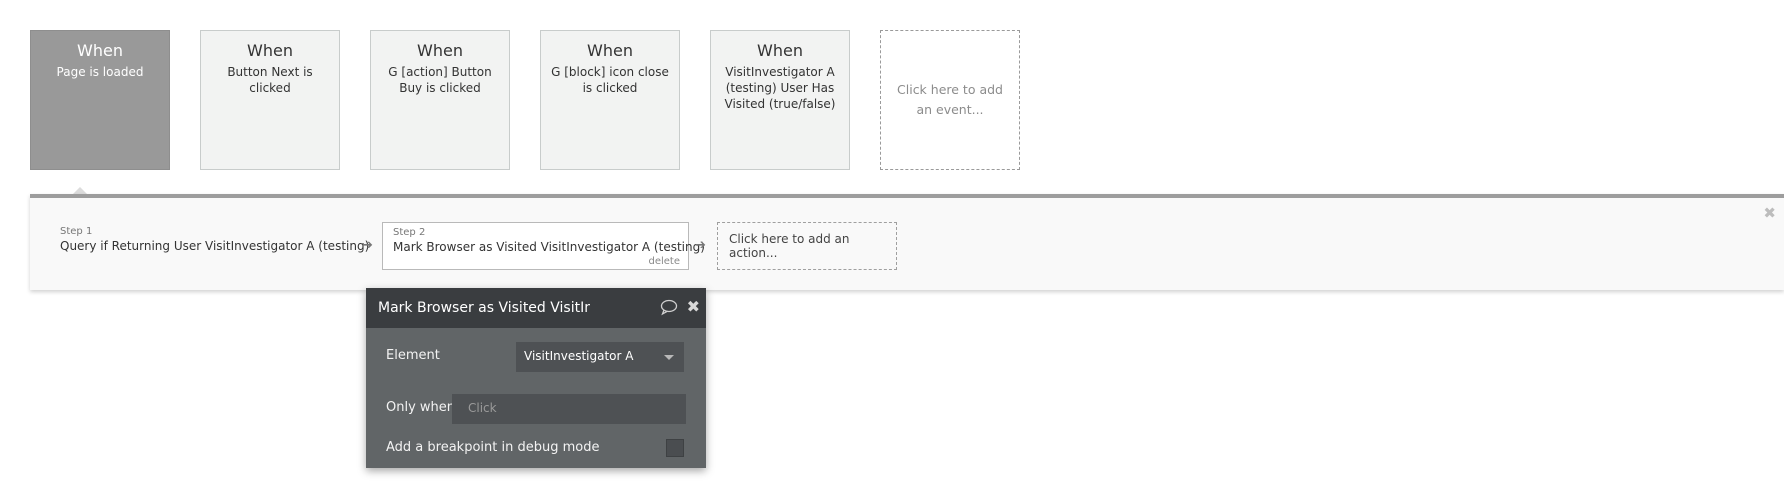 The width and height of the screenshot is (1784, 481). I want to click on event-card-button-buy: When G [action] Button Buy is clicked, so click(440, 100).